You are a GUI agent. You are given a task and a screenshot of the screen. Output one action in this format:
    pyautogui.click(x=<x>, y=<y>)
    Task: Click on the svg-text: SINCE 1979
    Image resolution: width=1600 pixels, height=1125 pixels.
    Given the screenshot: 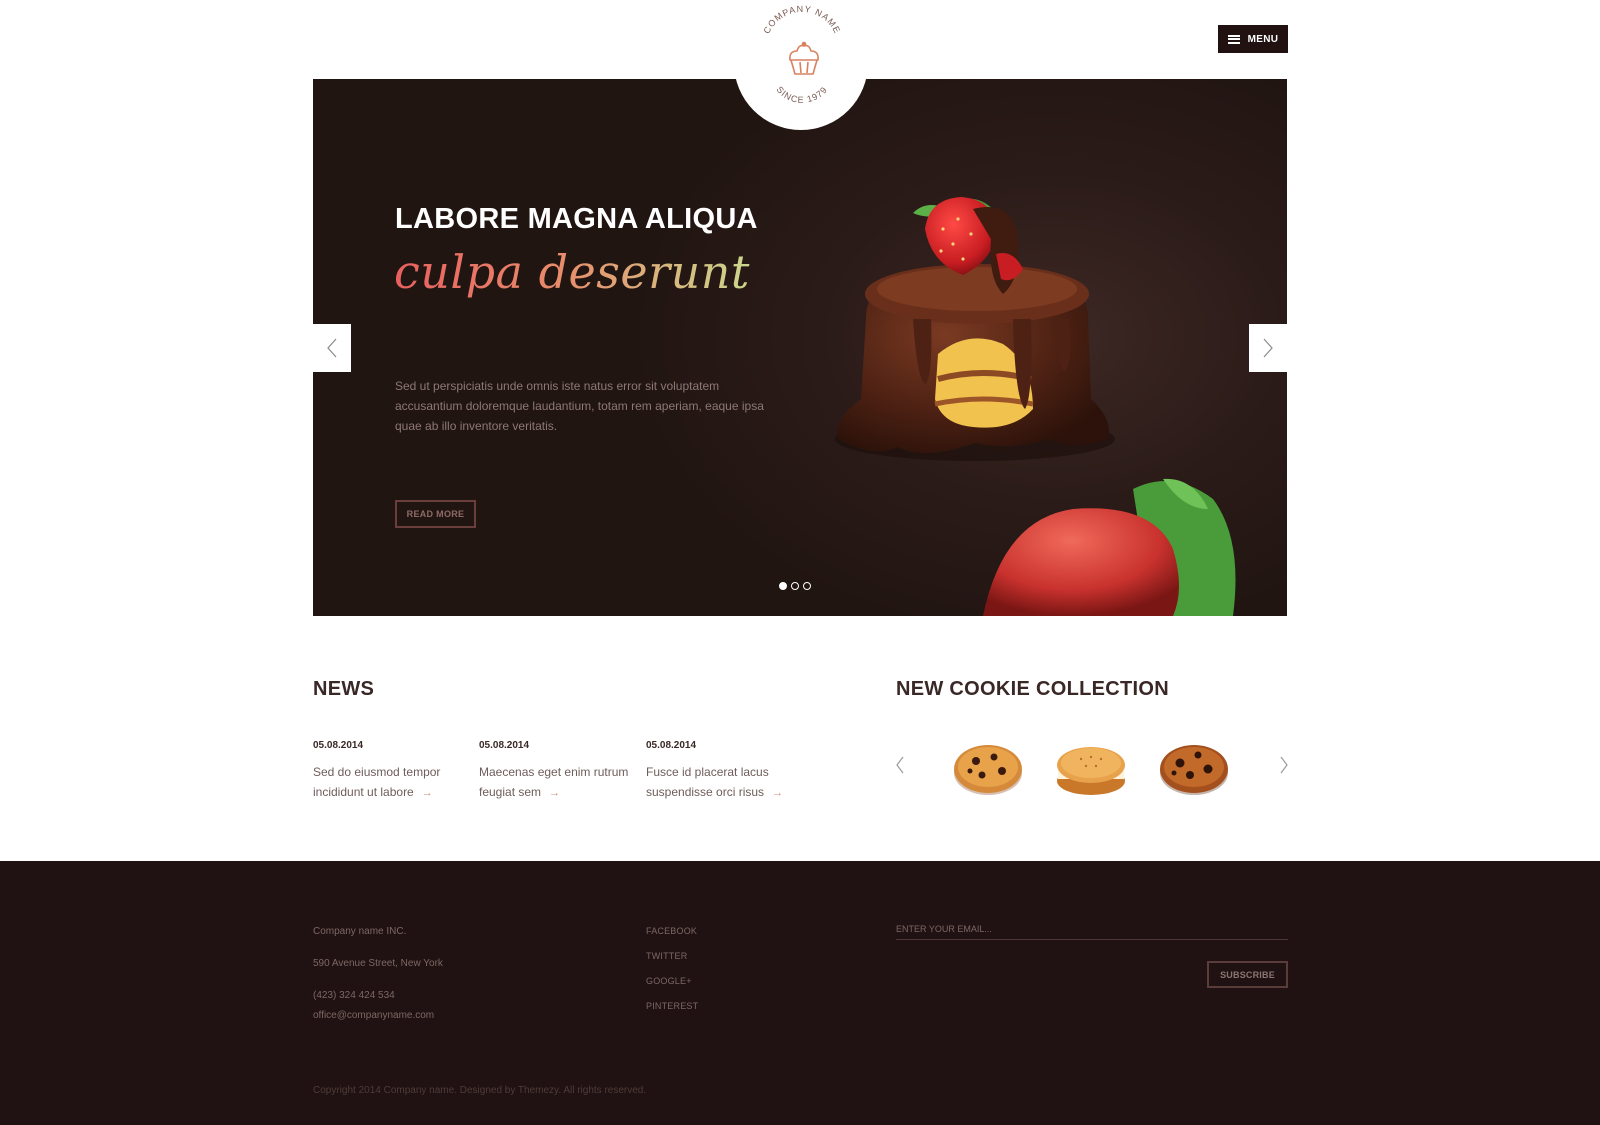 What is the action you would take?
    pyautogui.click(x=801, y=94)
    